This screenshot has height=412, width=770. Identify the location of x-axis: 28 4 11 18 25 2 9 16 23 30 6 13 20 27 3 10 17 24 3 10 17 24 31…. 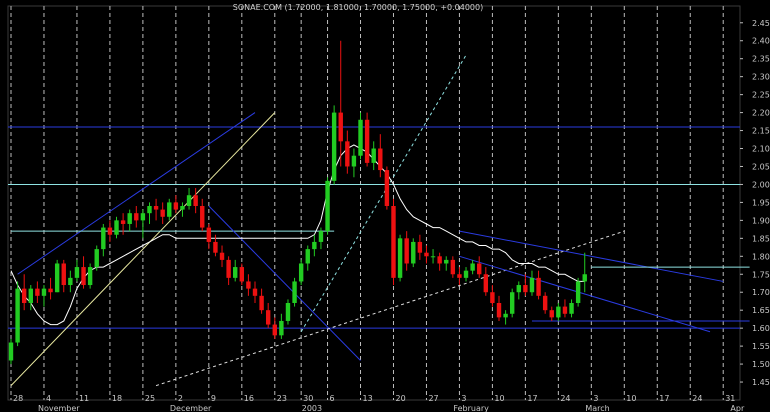
(379, 403).